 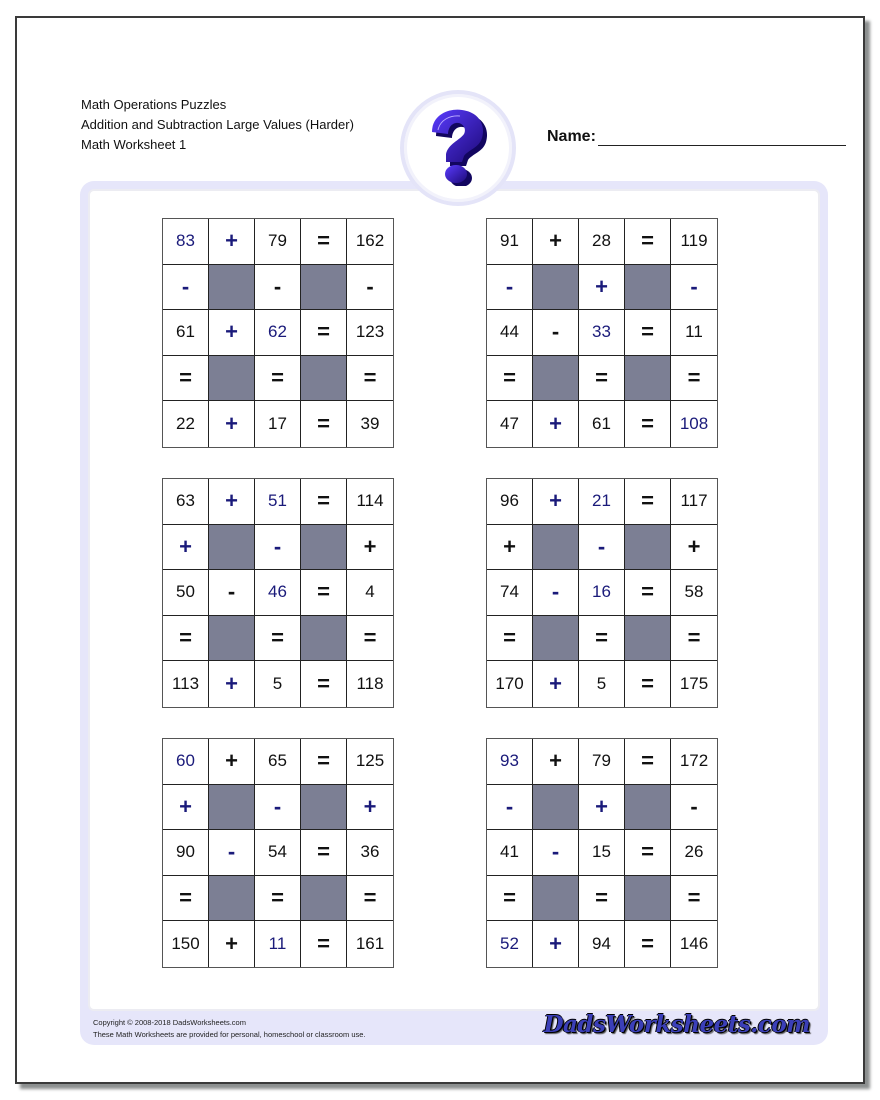 I want to click on brand-logo: DadsWorksheets.com, so click(x=677, y=1024).